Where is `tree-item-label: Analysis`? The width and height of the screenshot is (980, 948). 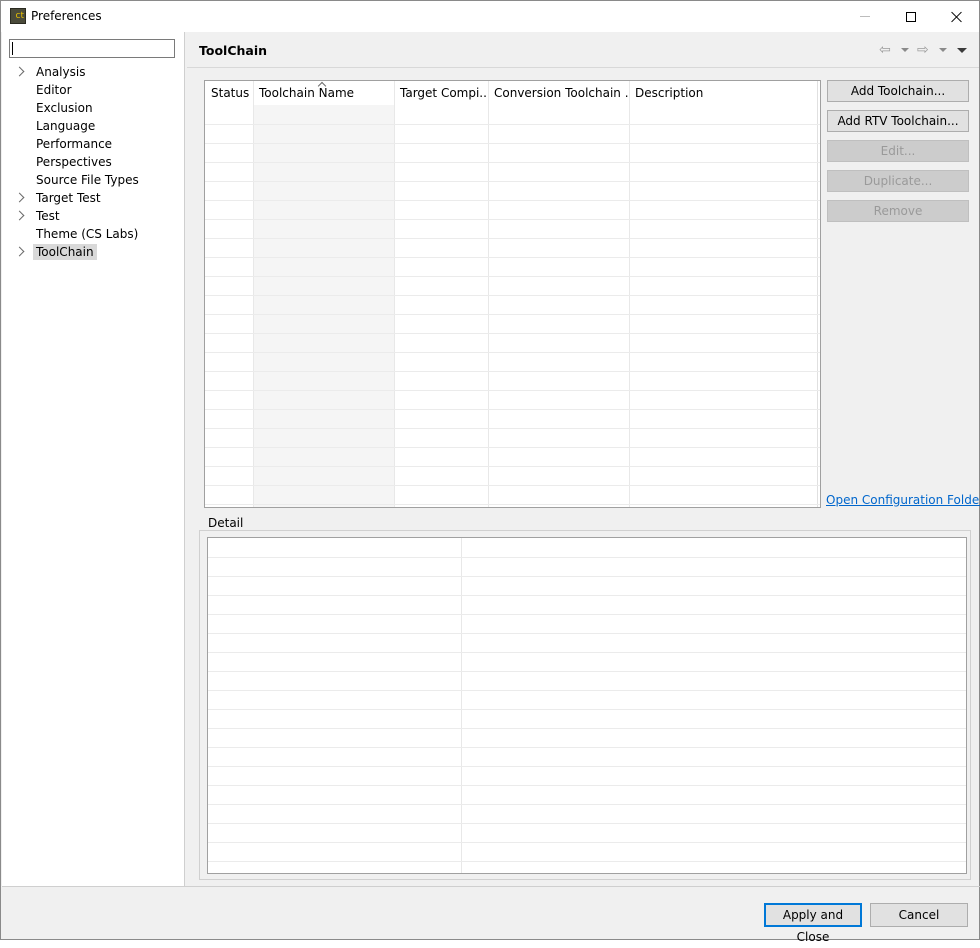 tree-item-label: Analysis is located at coordinates (61, 72).